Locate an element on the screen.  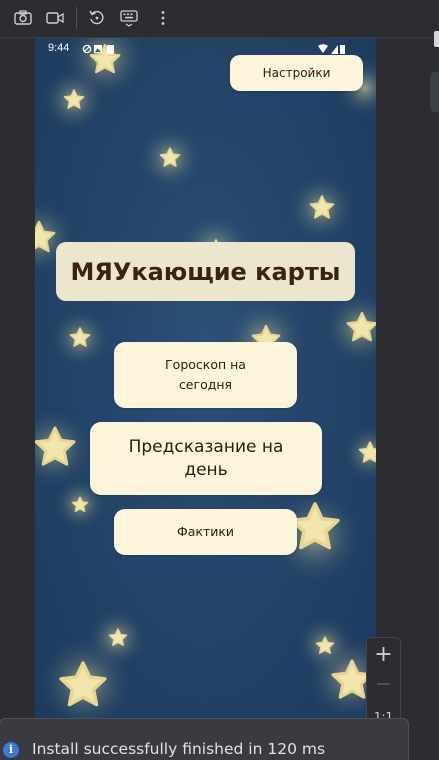
toolbar-separator is located at coordinates (76, 18).